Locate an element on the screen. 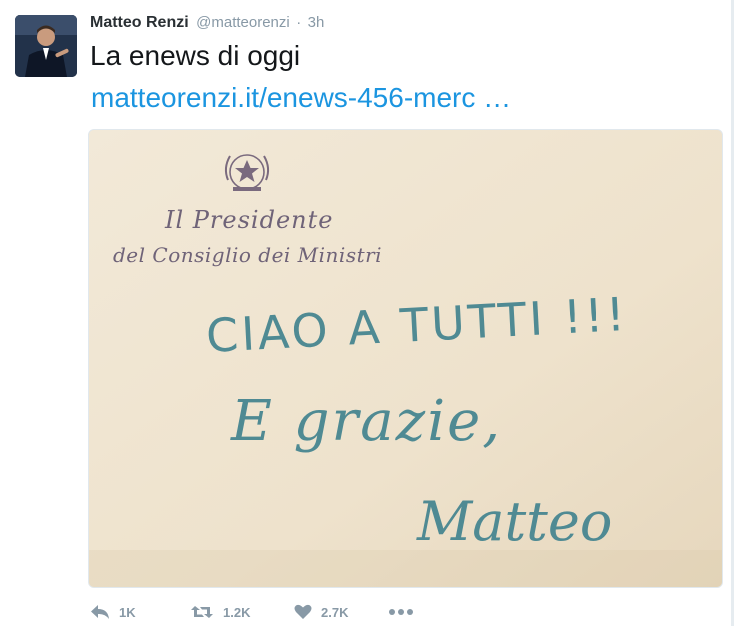 Image resolution: width=734 pixels, height=626 pixels. handwriting-thanks: E grazie, is located at coordinates (366, 421).